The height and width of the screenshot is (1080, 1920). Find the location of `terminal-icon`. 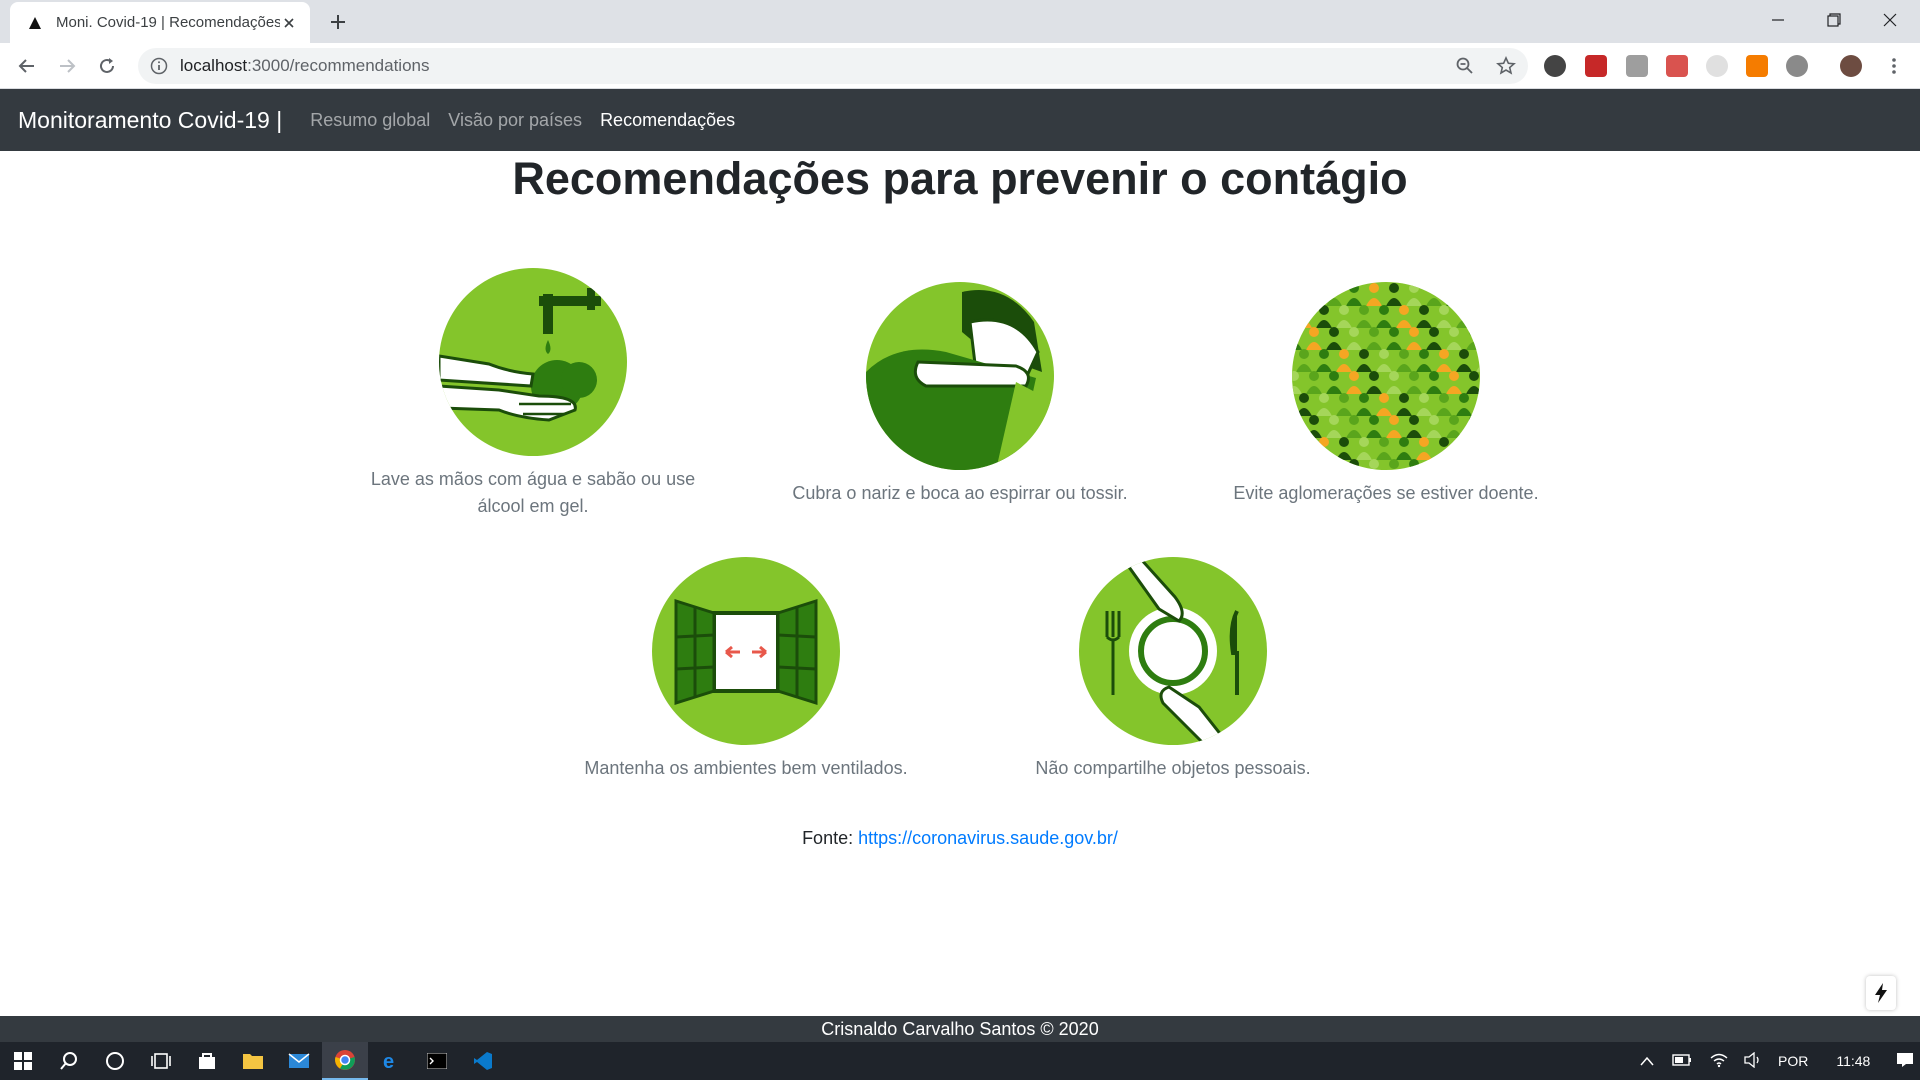

terminal-icon is located at coordinates (437, 1061).